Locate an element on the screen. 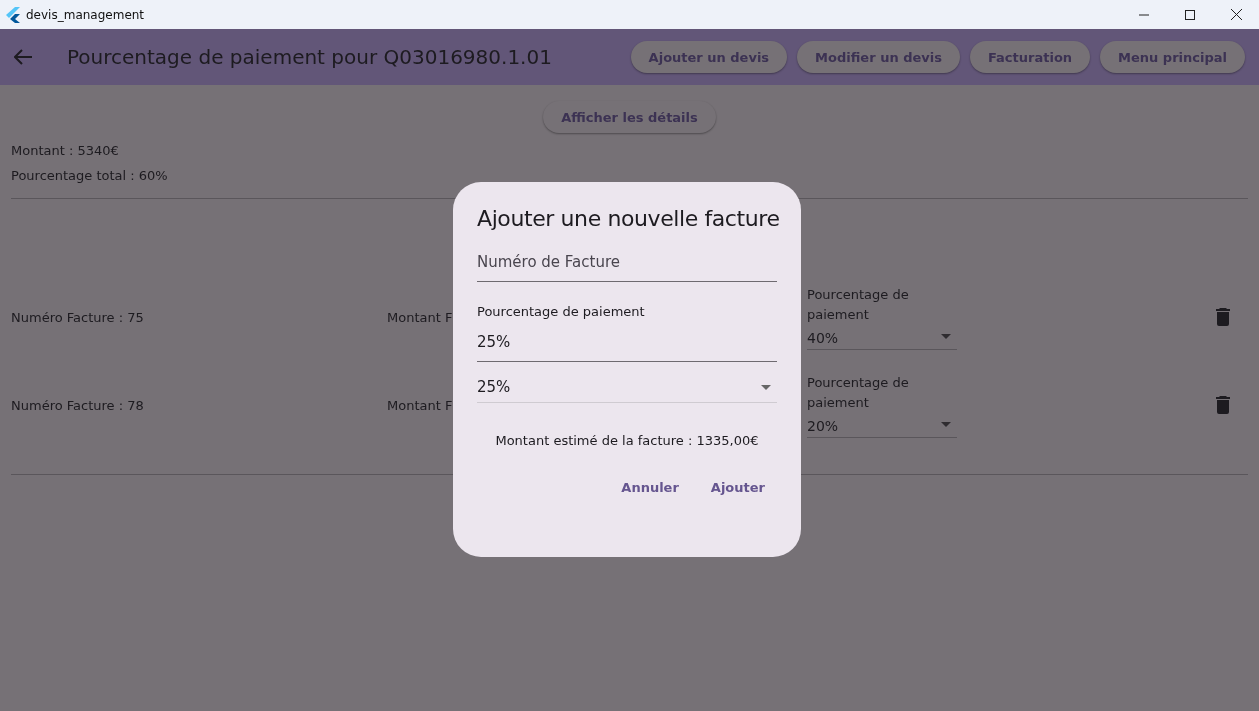  percent-dropdown: Pourcentage de paiement 40% is located at coordinates (882, 317).